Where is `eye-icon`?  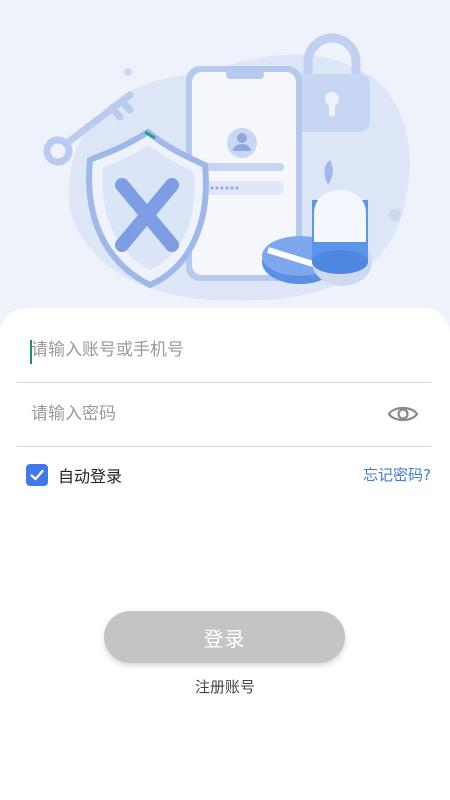 eye-icon is located at coordinates (403, 414).